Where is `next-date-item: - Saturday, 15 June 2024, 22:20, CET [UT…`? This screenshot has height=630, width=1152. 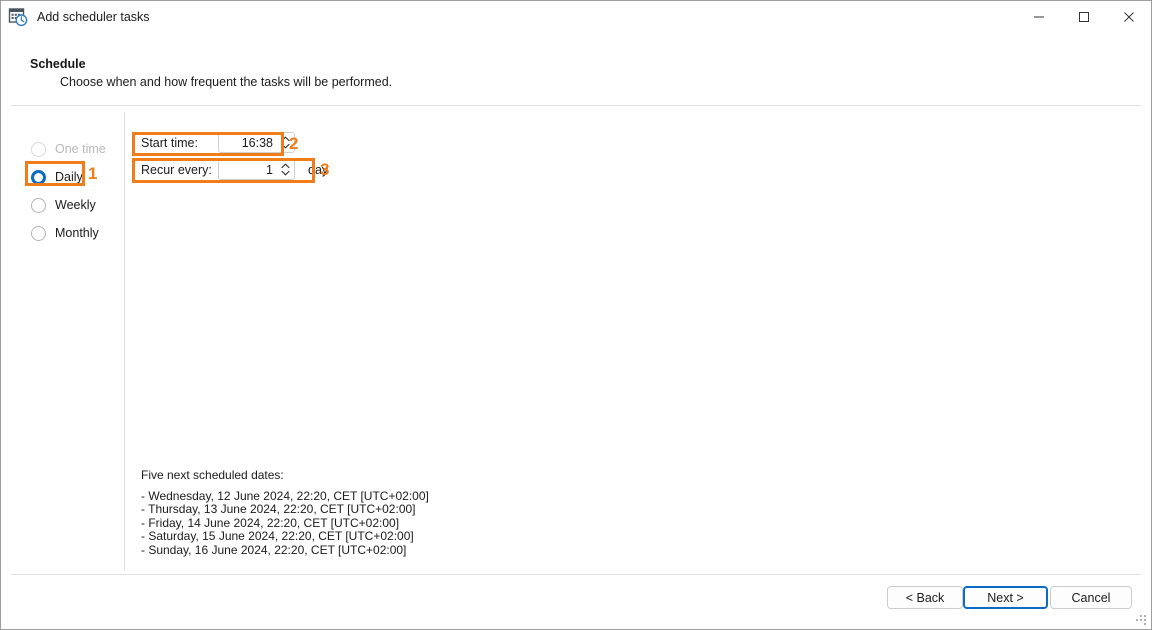
next-date-item: - Saturday, 15 June 2024, 22:20, CET [UT… is located at coordinates (277, 536).